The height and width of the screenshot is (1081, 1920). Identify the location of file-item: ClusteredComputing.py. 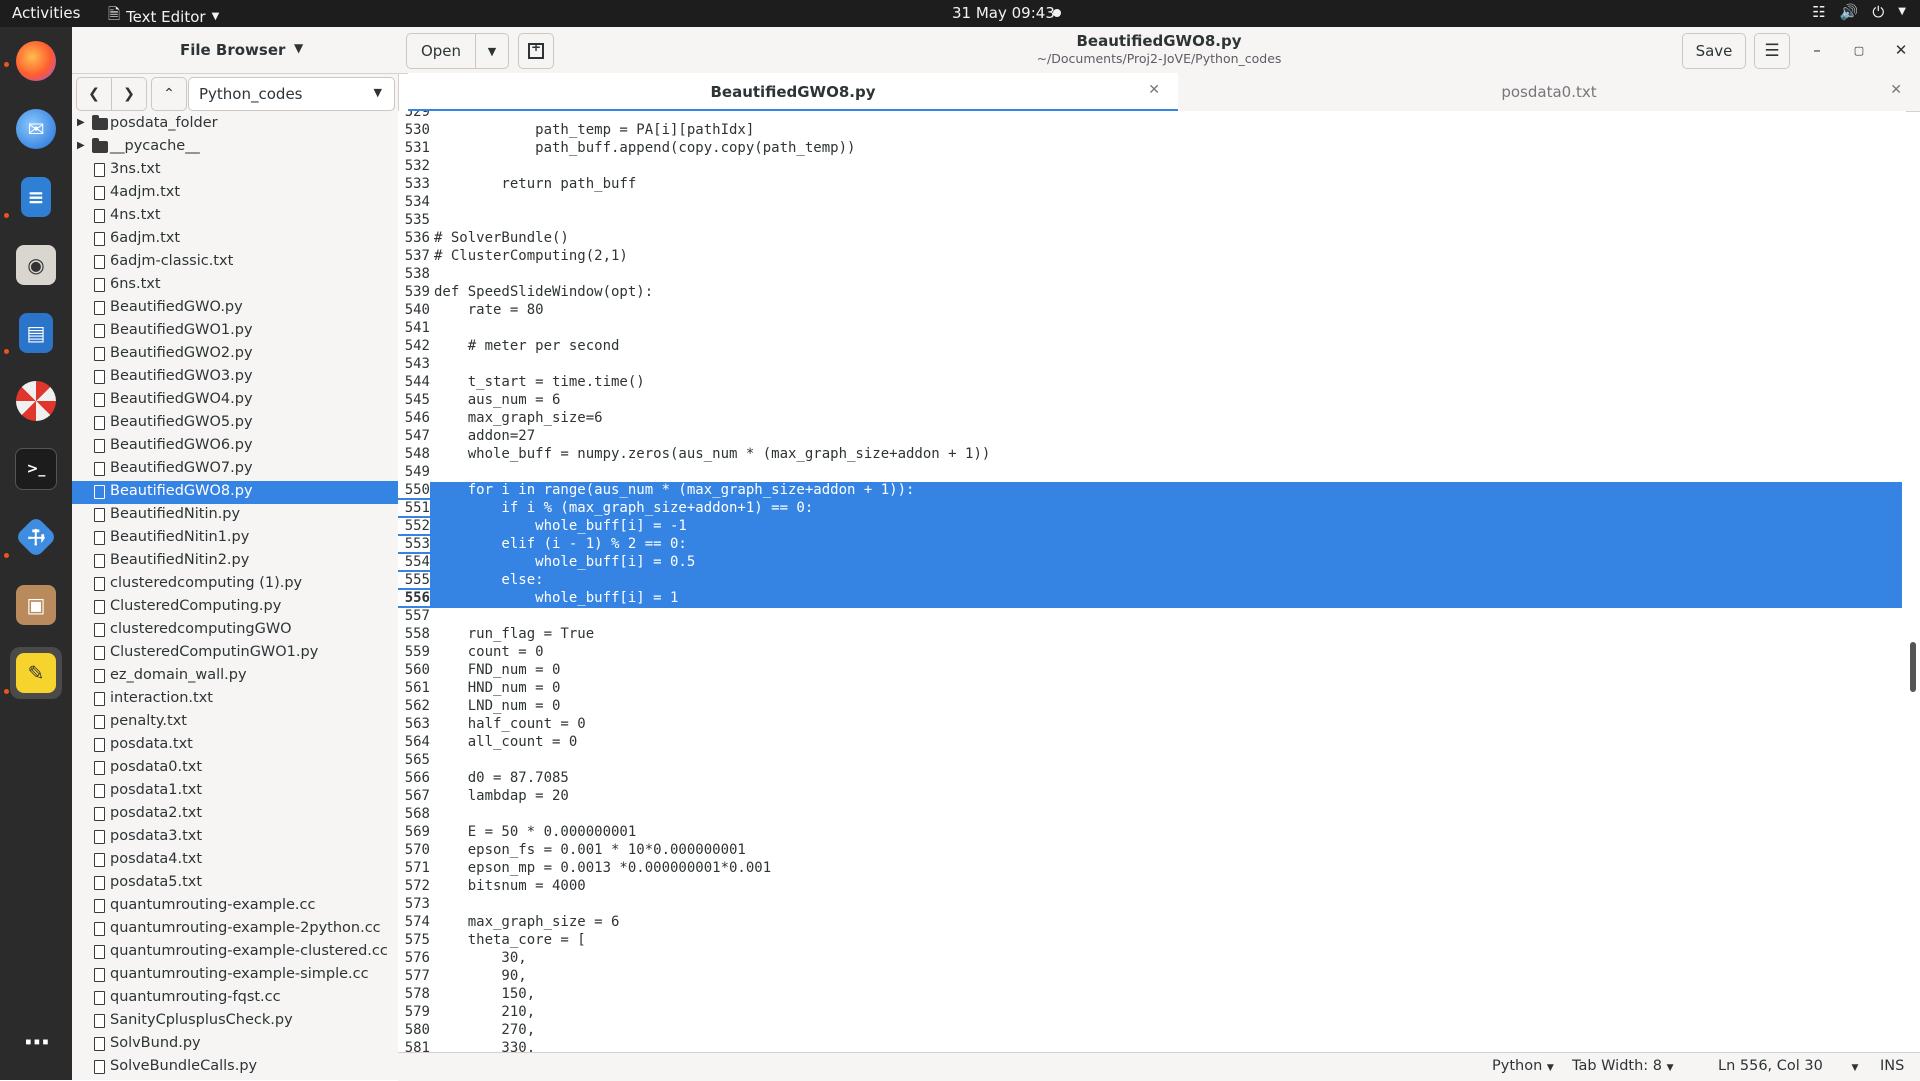
(235, 607).